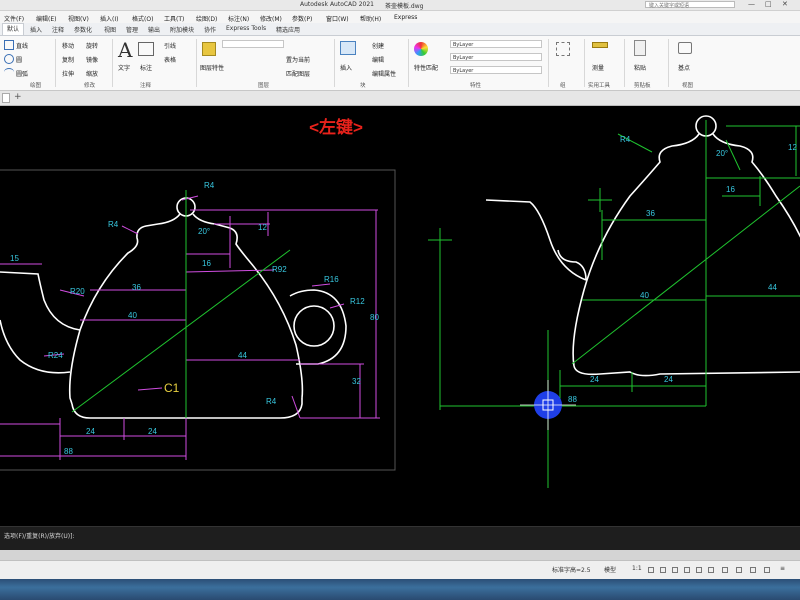 This screenshot has width=800, height=600. I want to click on modify-stretch-button: 拉伸, so click(68, 73).